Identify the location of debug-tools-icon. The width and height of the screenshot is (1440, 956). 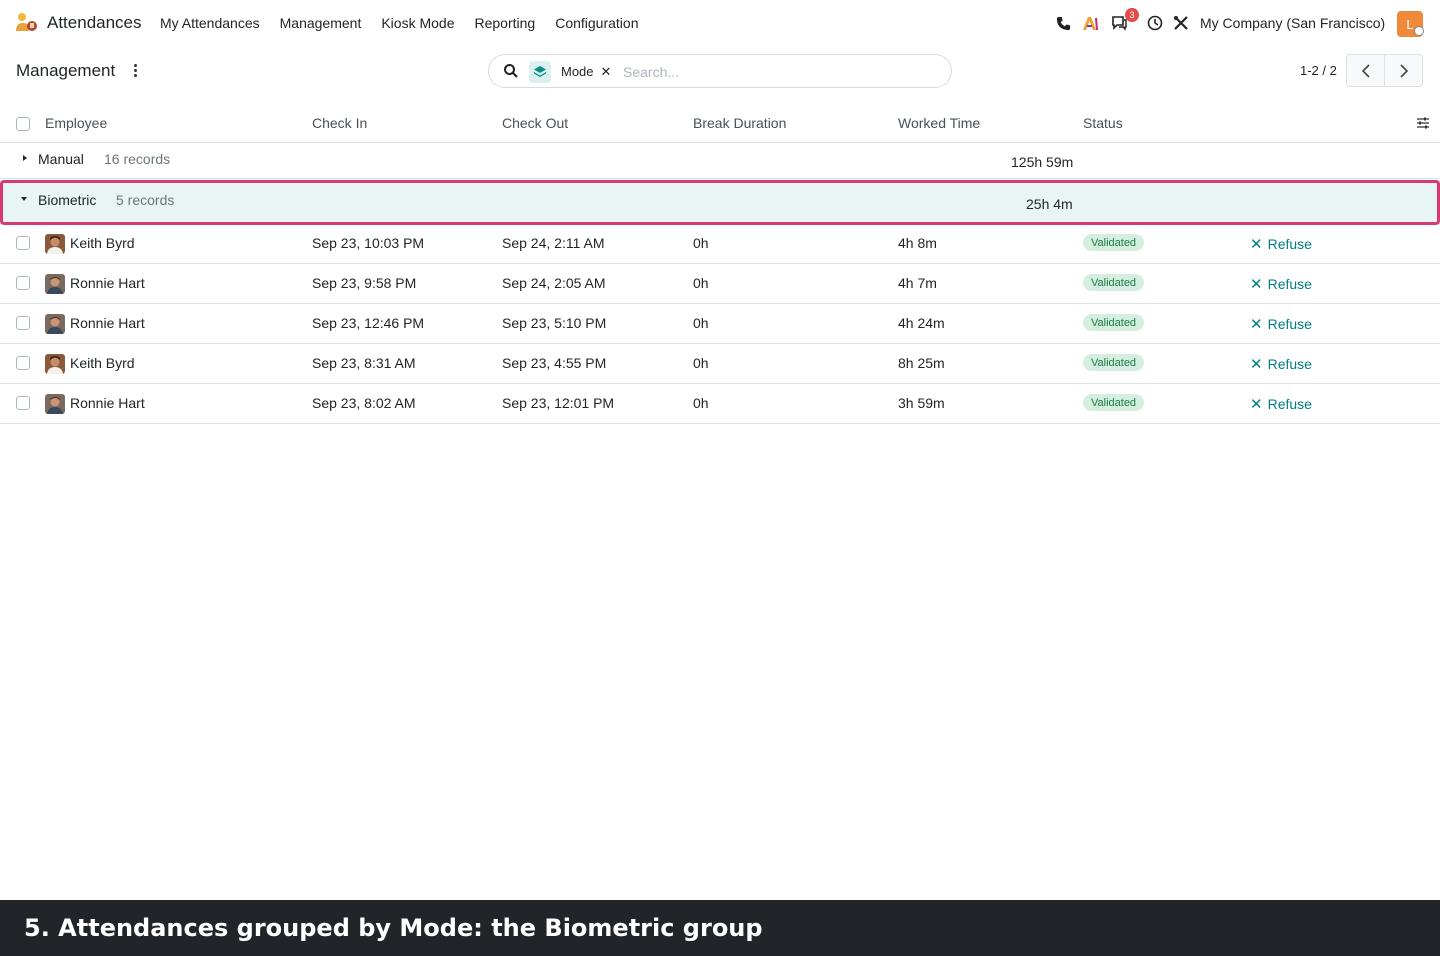
(1181, 23).